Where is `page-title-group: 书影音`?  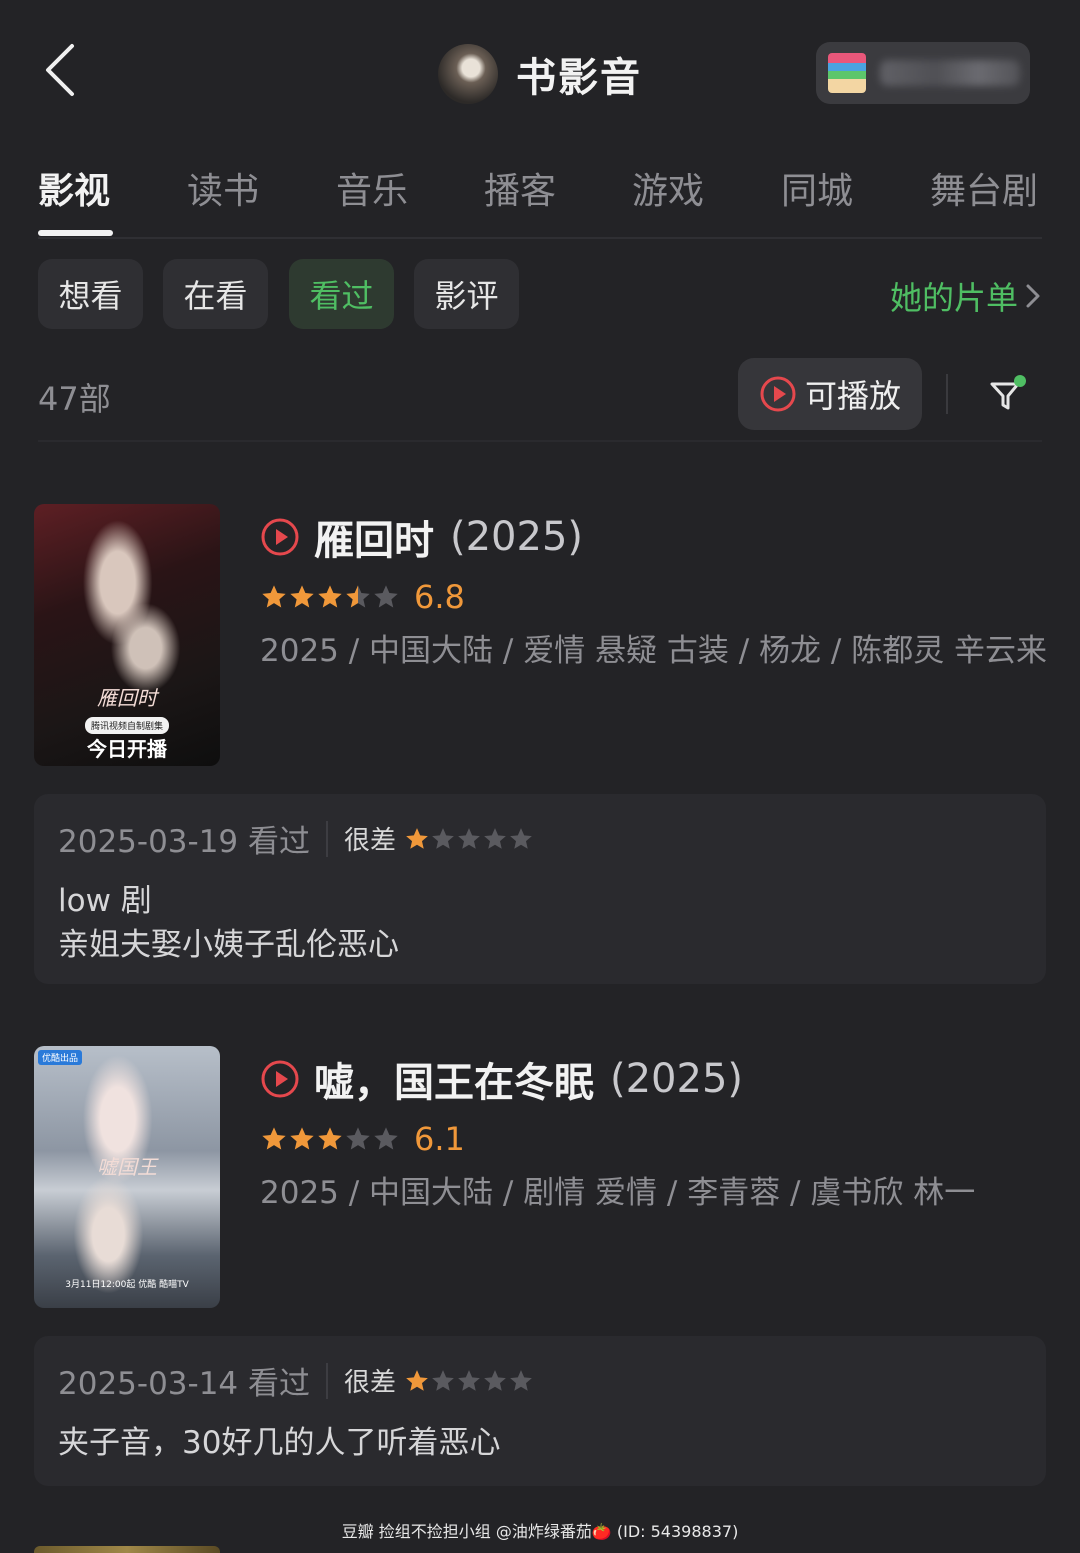 page-title-group: 书影音 is located at coordinates (540, 74).